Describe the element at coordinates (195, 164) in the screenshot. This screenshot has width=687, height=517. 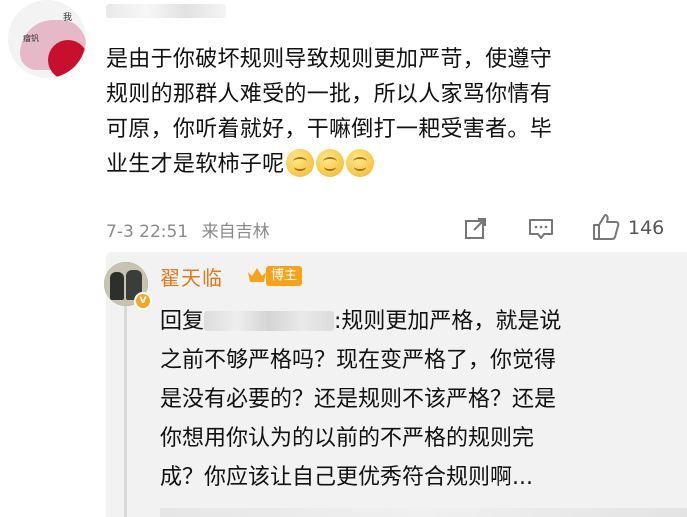
I see `comment-line: 业生才是软柿子呢` at that location.